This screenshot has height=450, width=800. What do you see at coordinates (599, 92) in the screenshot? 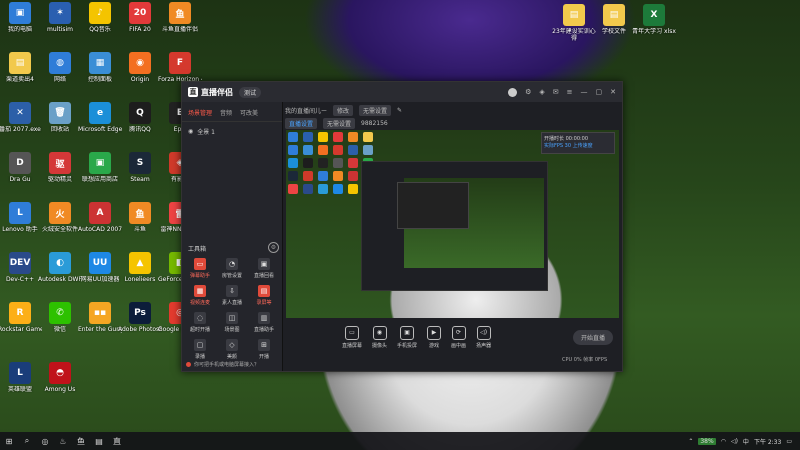
I see `maximize-icon: ▢` at bounding box center [599, 92].